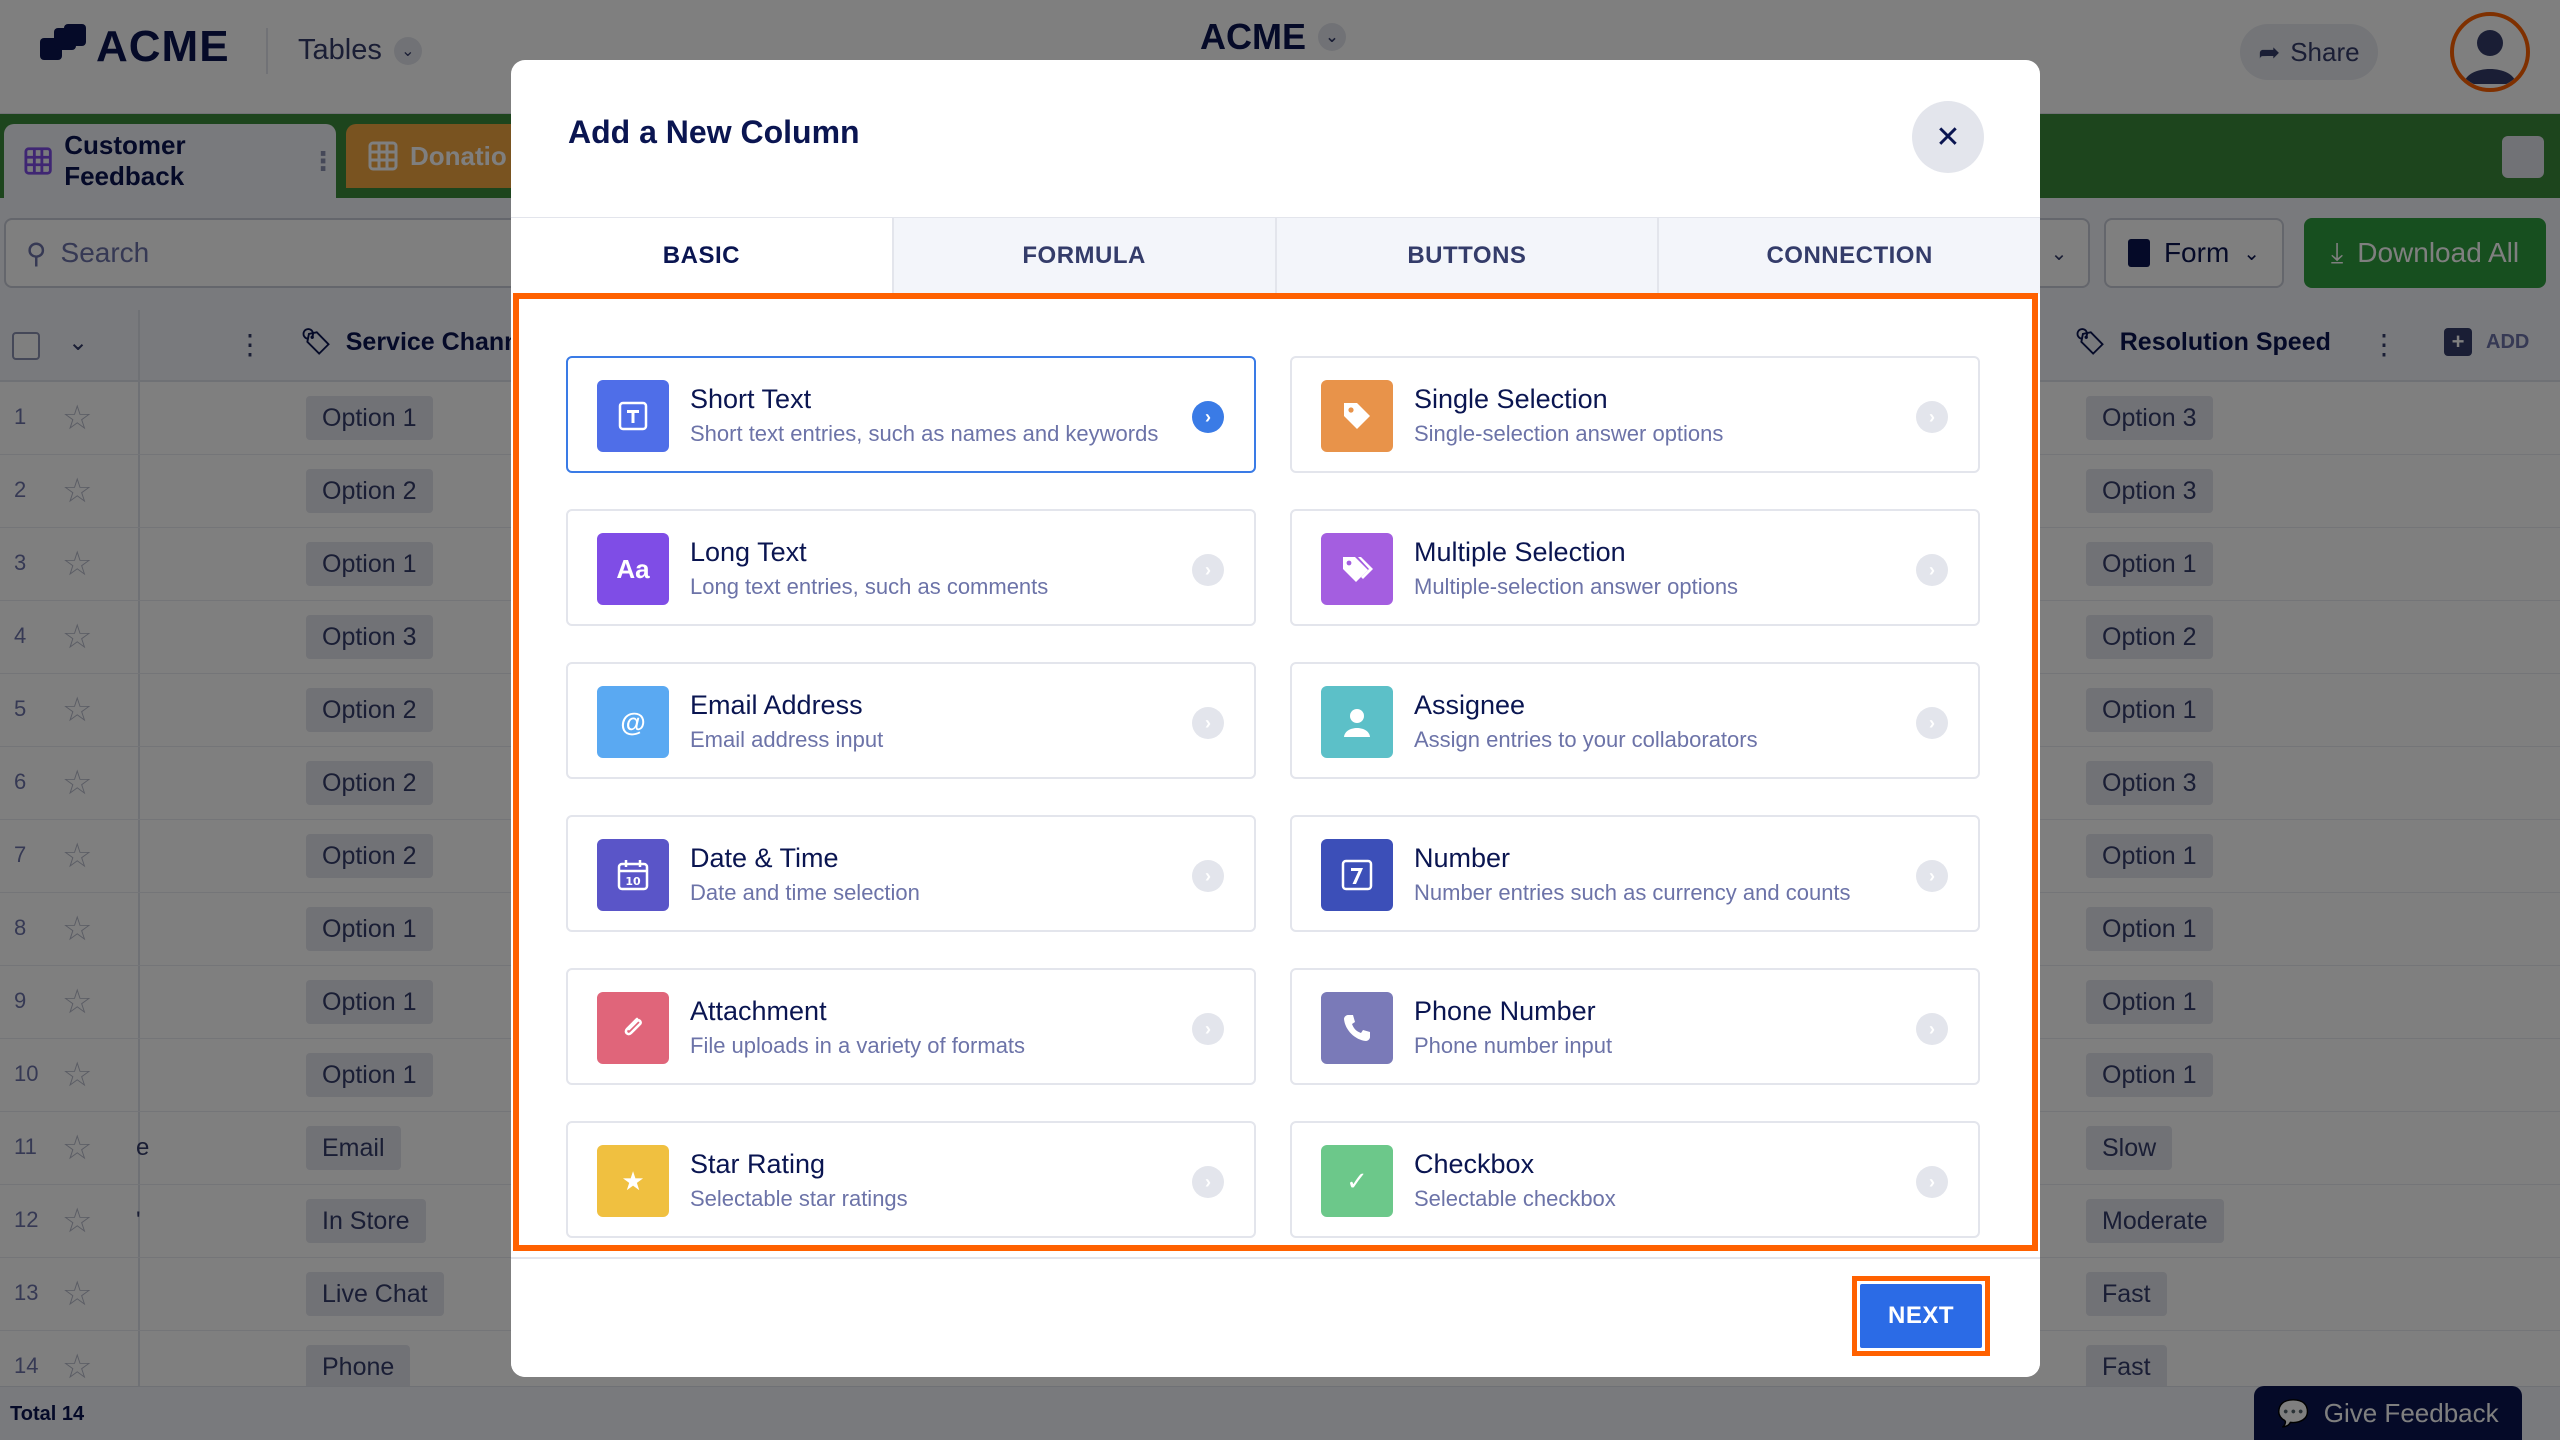 The width and height of the screenshot is (2560, 1440). Describe the element at coordinates (799, 1198) in the screenshot. I see `column-type-description: Selectable star ratings` at that location.